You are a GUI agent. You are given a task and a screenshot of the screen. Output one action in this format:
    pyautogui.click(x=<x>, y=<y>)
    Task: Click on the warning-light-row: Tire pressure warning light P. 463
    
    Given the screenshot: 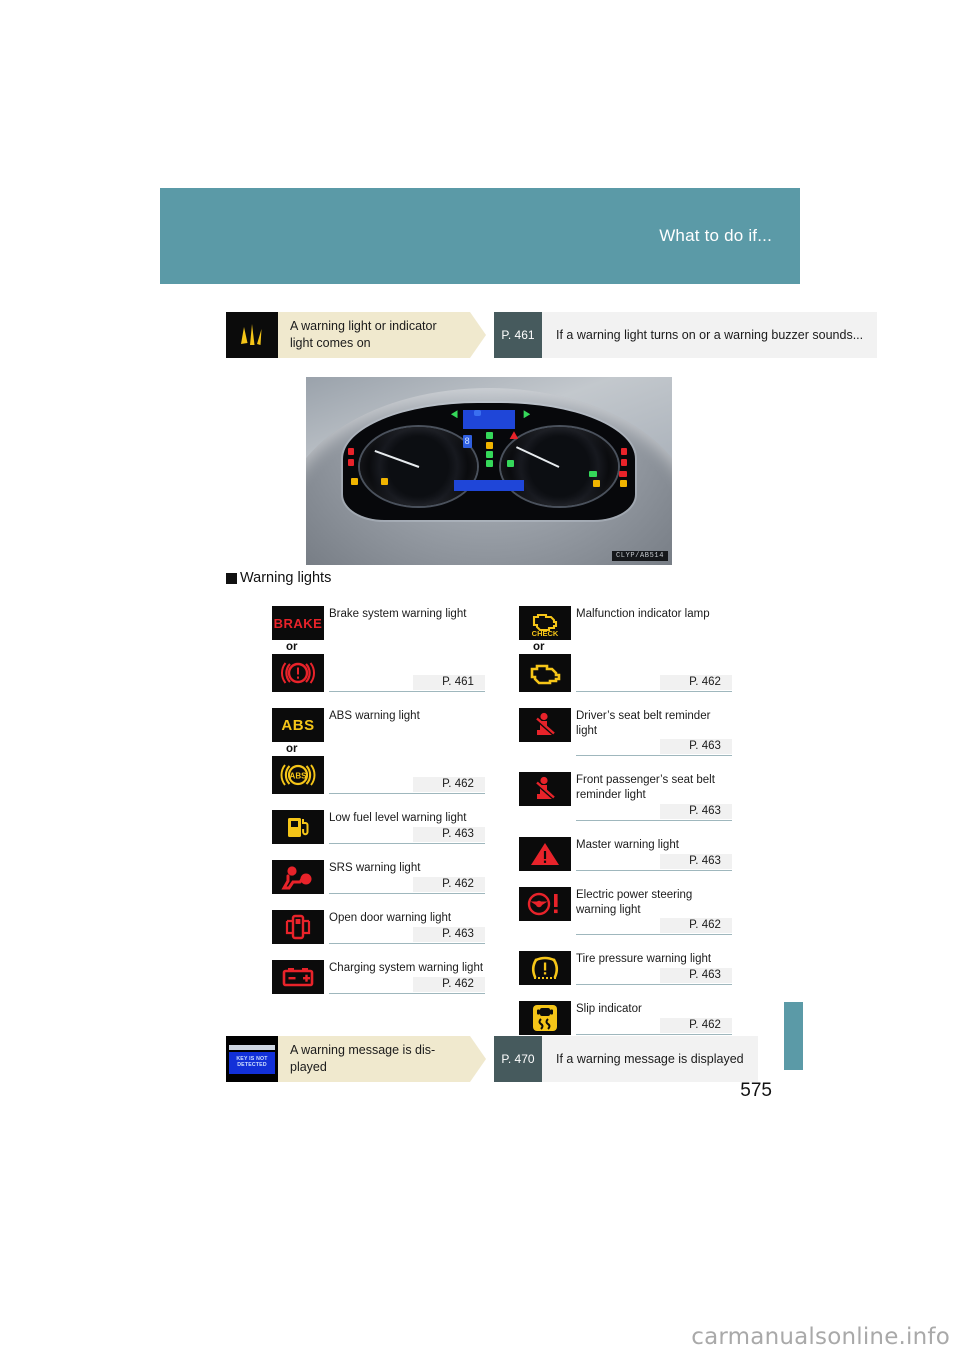 What is the action you would take?
    pyautogui.click(x=625, y=968)
    